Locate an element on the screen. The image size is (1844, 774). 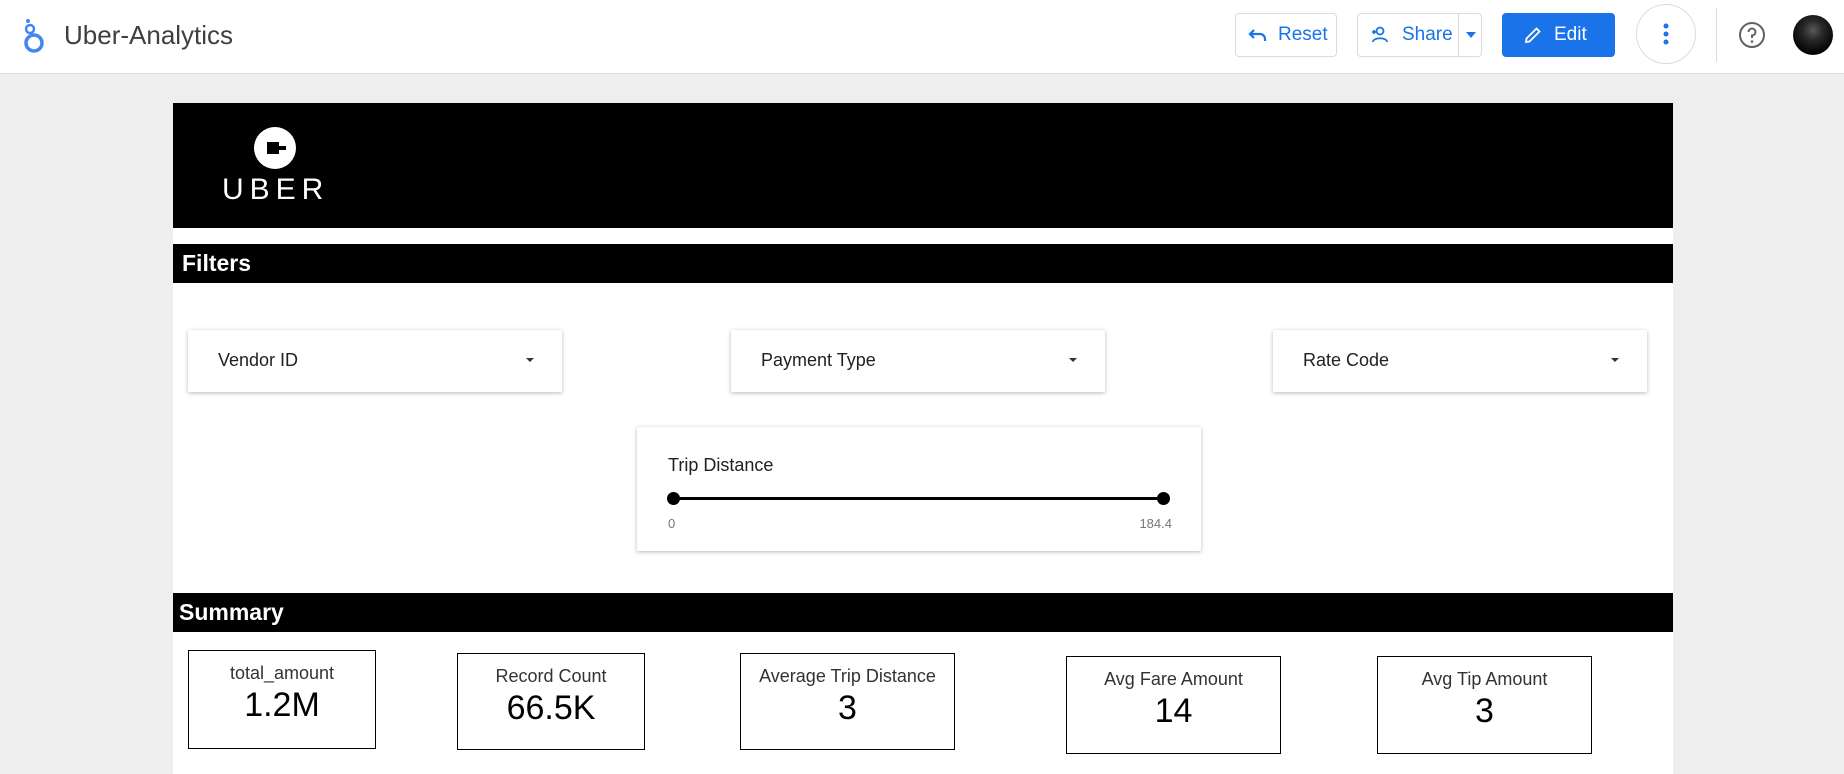
share-options-dropdown is located at coordinates (1470, 35).